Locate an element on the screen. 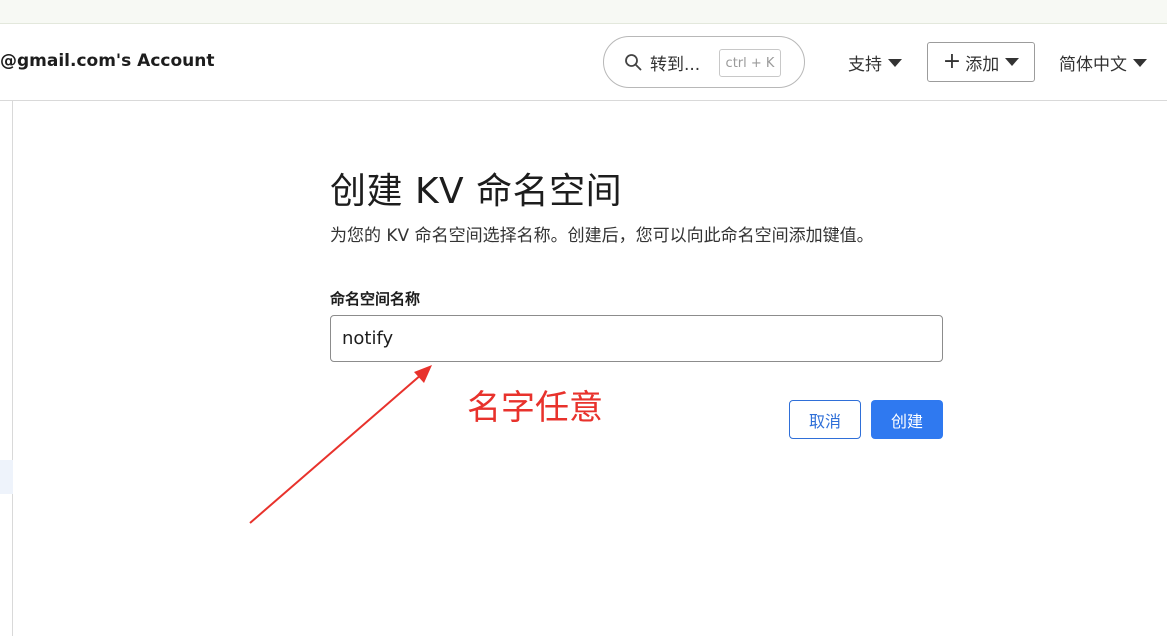 This screenshot has height=636, width=1167. page-description: 为您的 KV 命名空间选择名称。创建后，您可以向此命名空间添加键值。 is located at coordinates (602, 236).